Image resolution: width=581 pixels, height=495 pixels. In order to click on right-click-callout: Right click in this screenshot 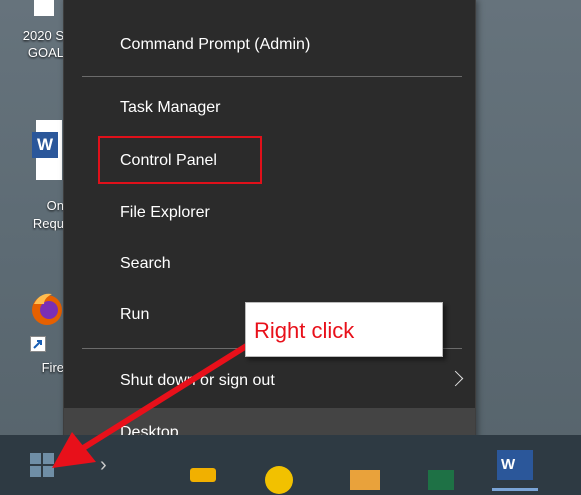, I will do `click(344, 329)`.